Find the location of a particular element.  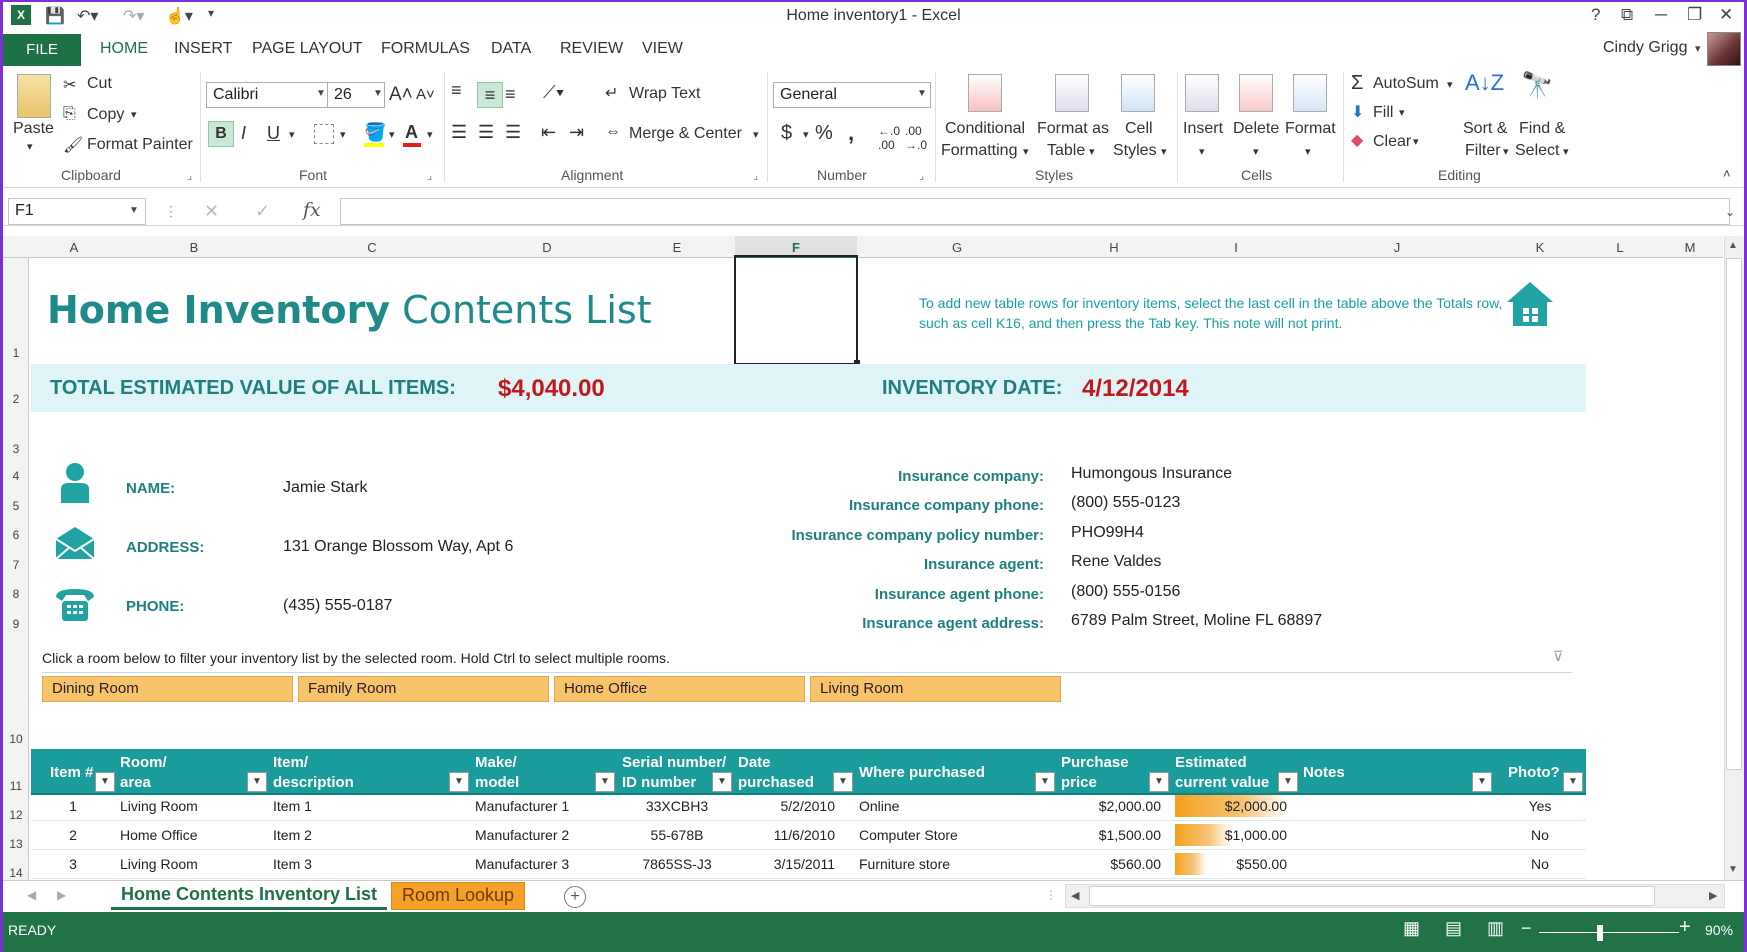

prev-sheet-icon: ◀ is located at coordinates (31, 895).